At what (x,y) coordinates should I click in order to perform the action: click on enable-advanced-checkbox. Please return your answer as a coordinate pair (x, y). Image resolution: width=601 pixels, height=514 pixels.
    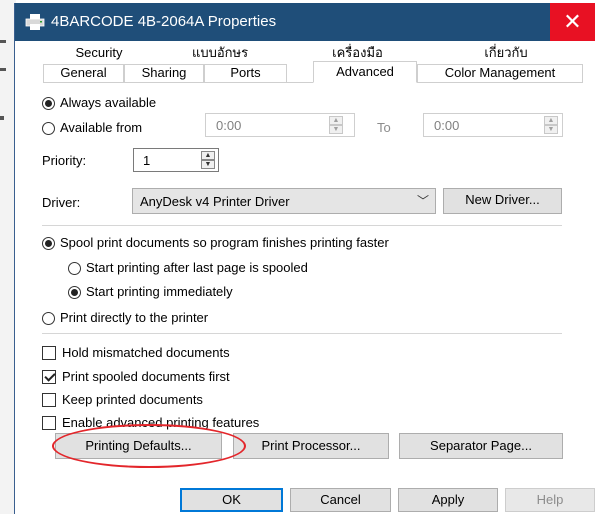
    Looking at the image, I should click on (49, 423).